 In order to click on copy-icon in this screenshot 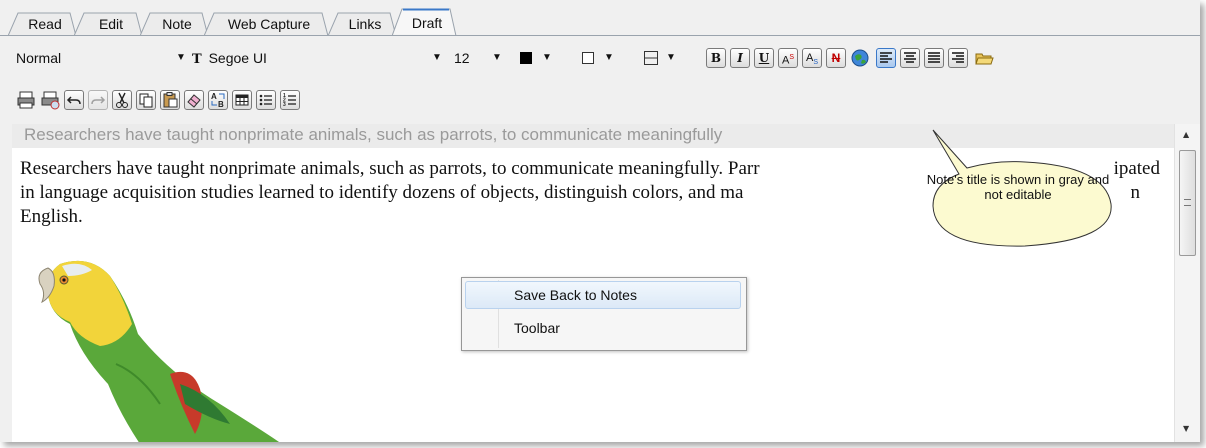, I will do `click(146, 100)`.